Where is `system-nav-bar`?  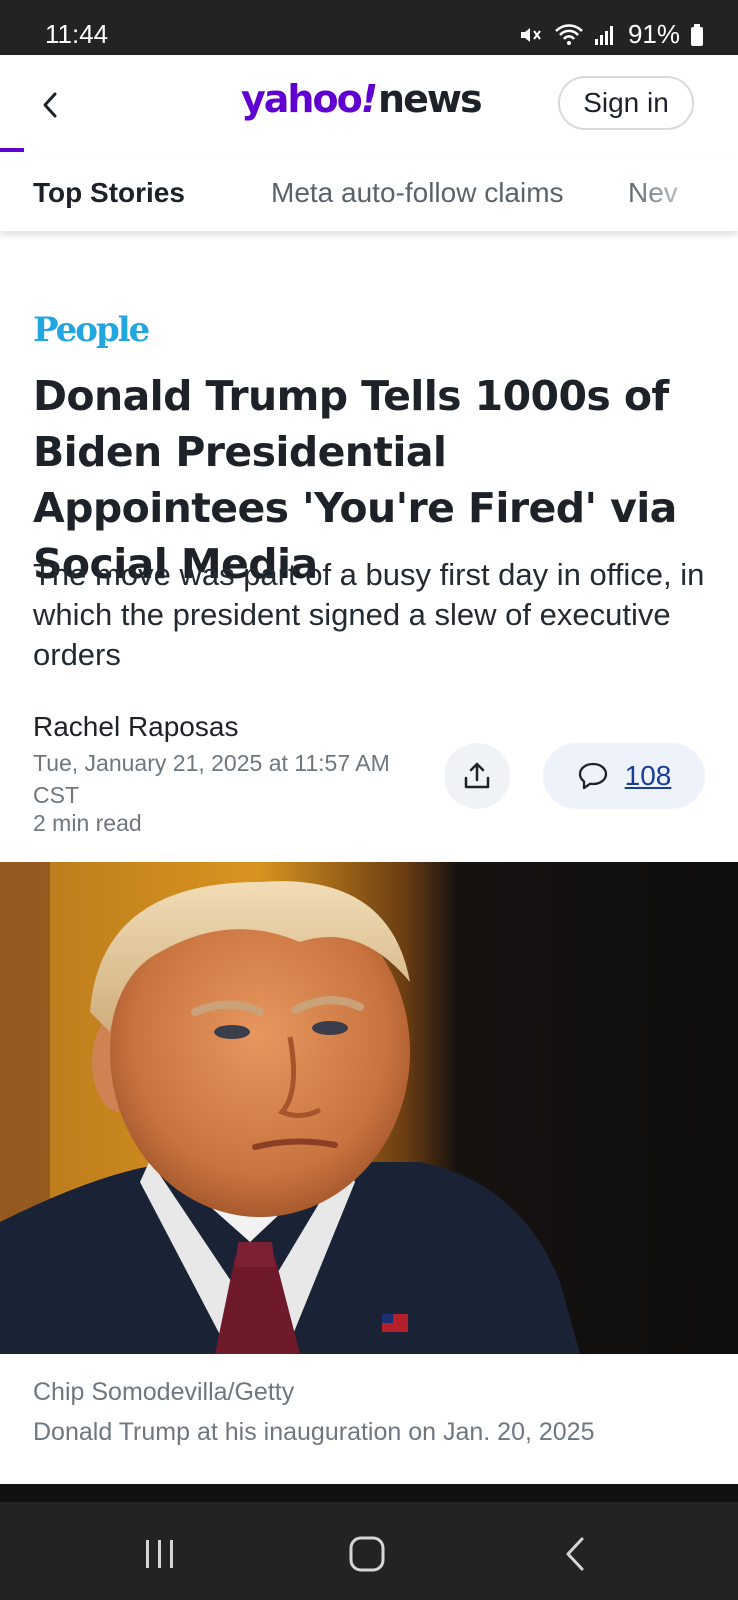
system-nav-bar is located at coordinates (369, 1551).